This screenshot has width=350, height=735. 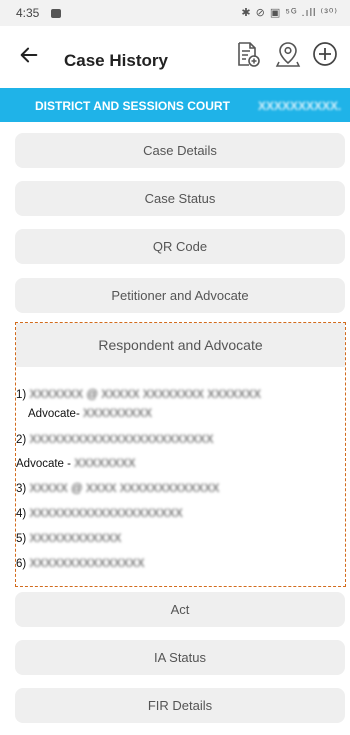 What do you see at coordinates (54, 414) in the screenshot?
I see `respondent-1-advocate-label: Advocate-` at bounding box center [54, 414].